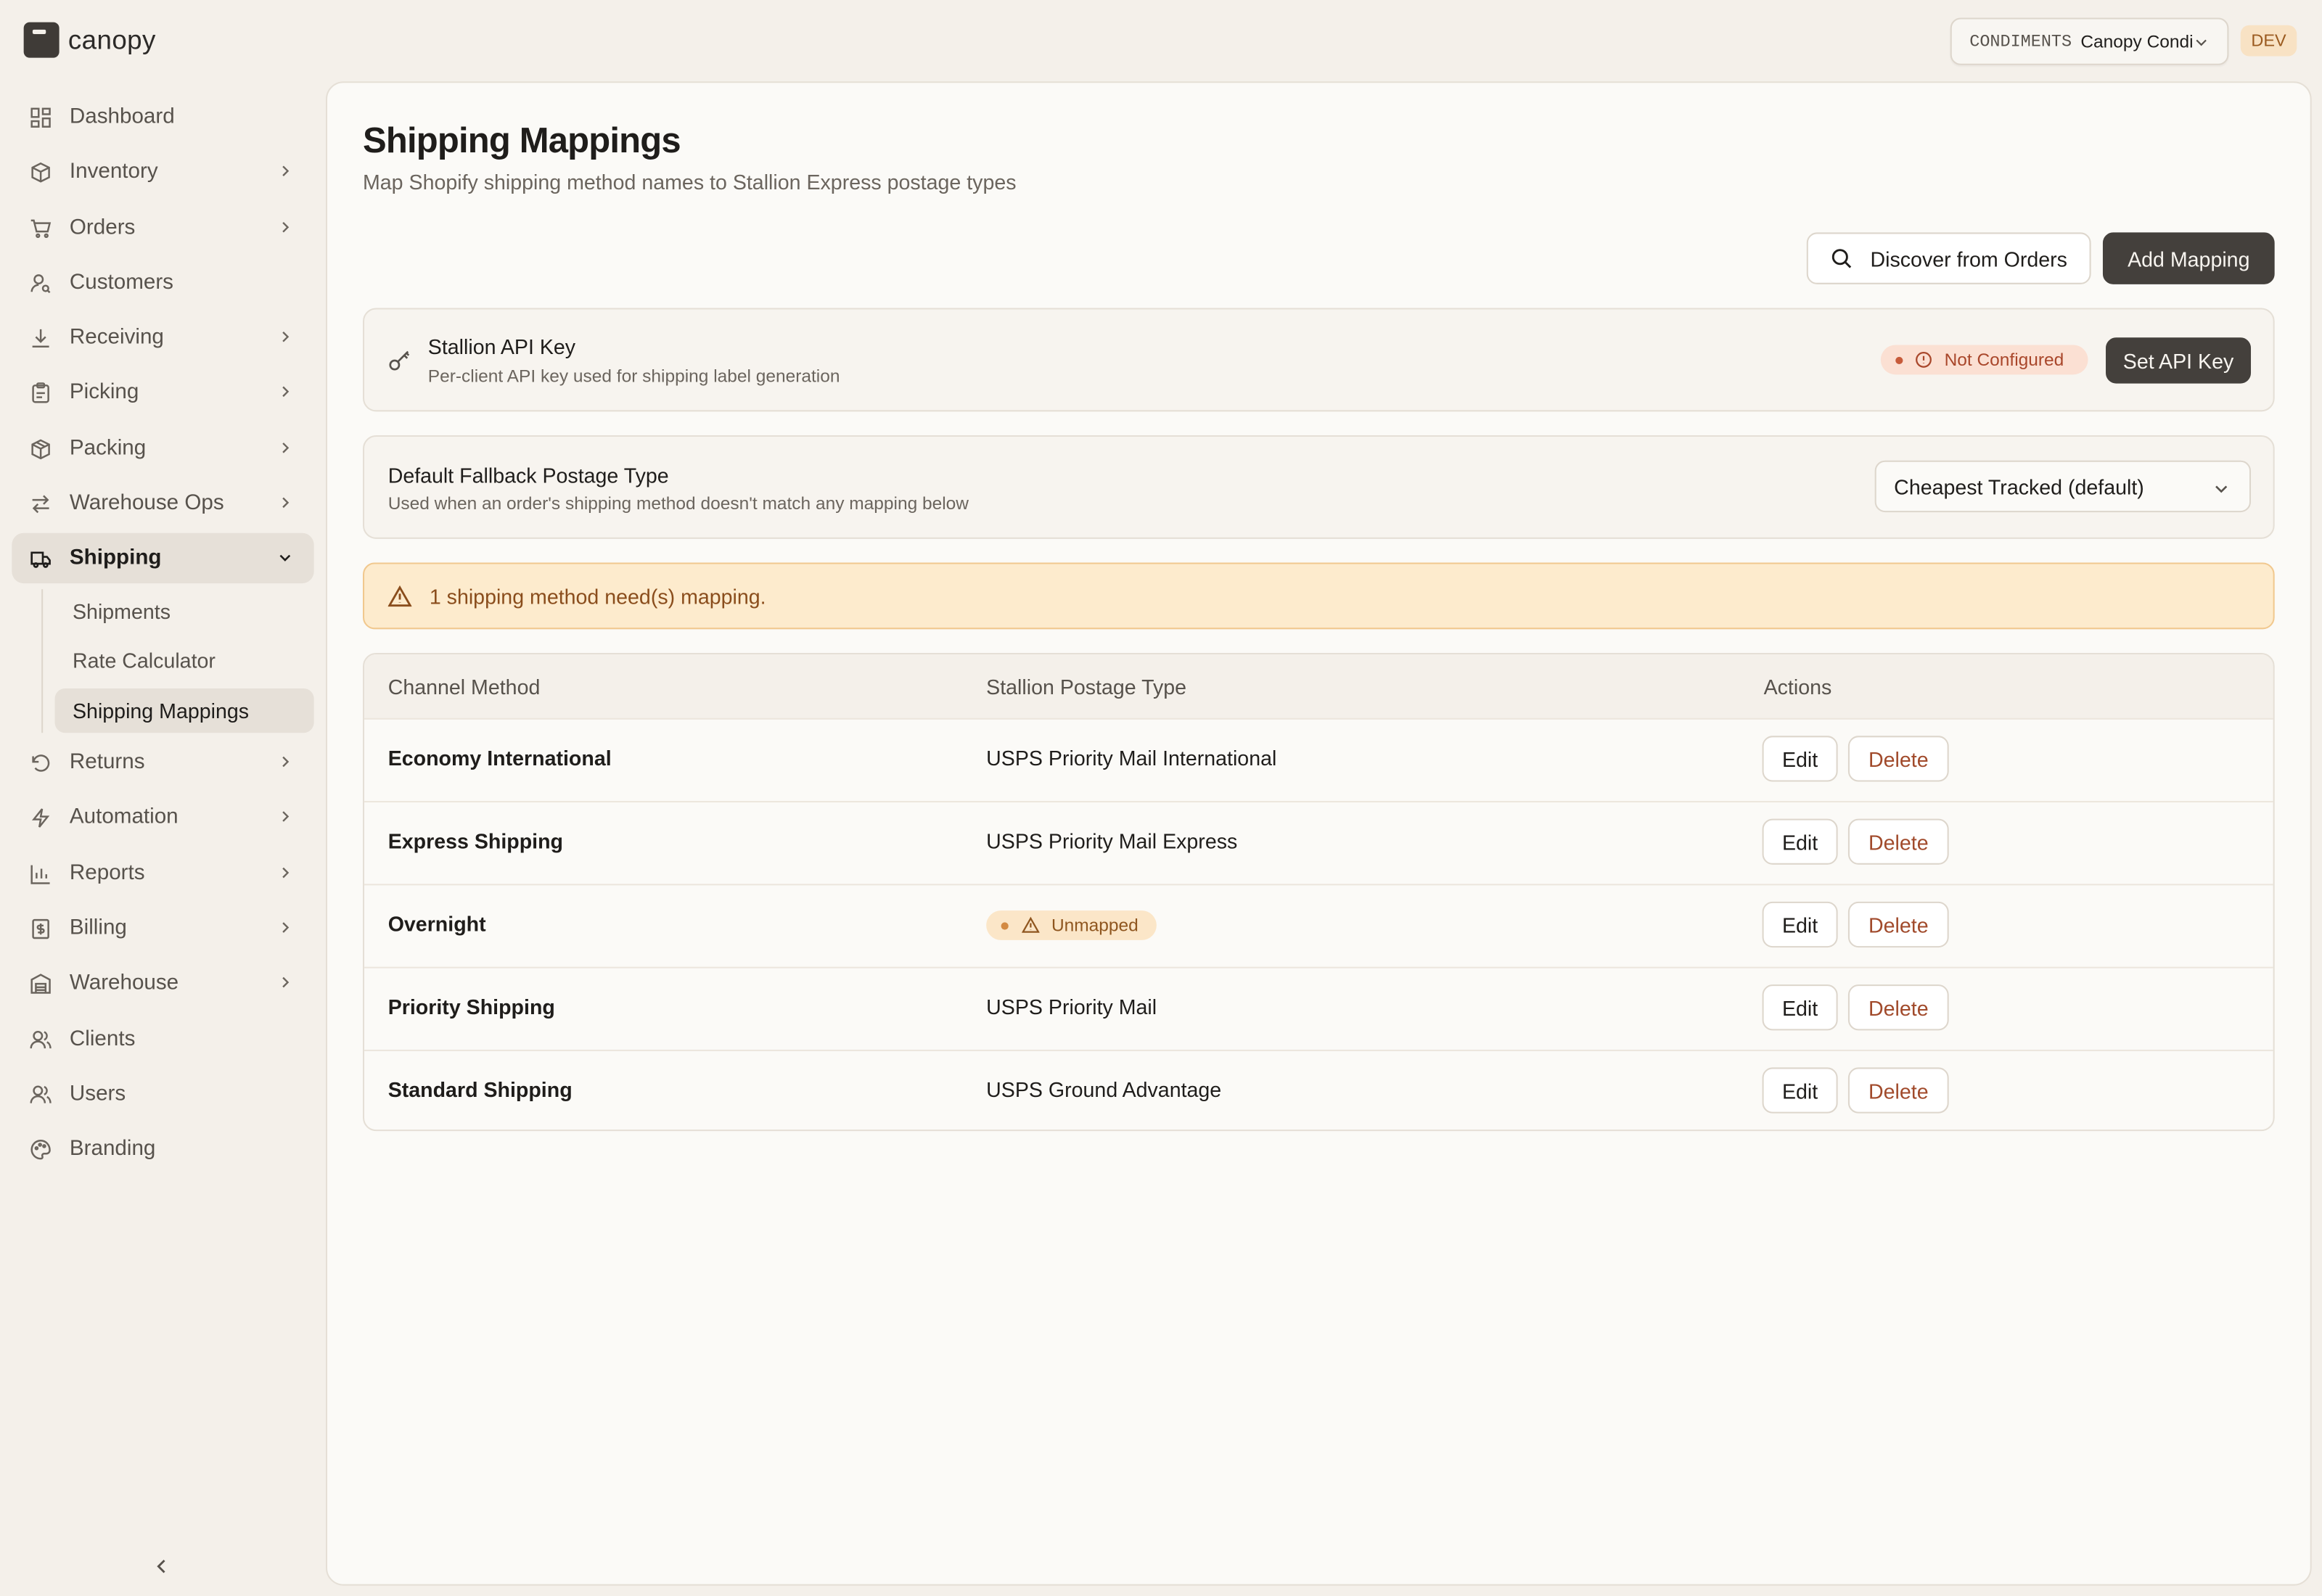  What do you see at coordinates (98, 928) in the screenshot?
I see `sidebar-item-label: Billing` at bounding box center [98, 928].